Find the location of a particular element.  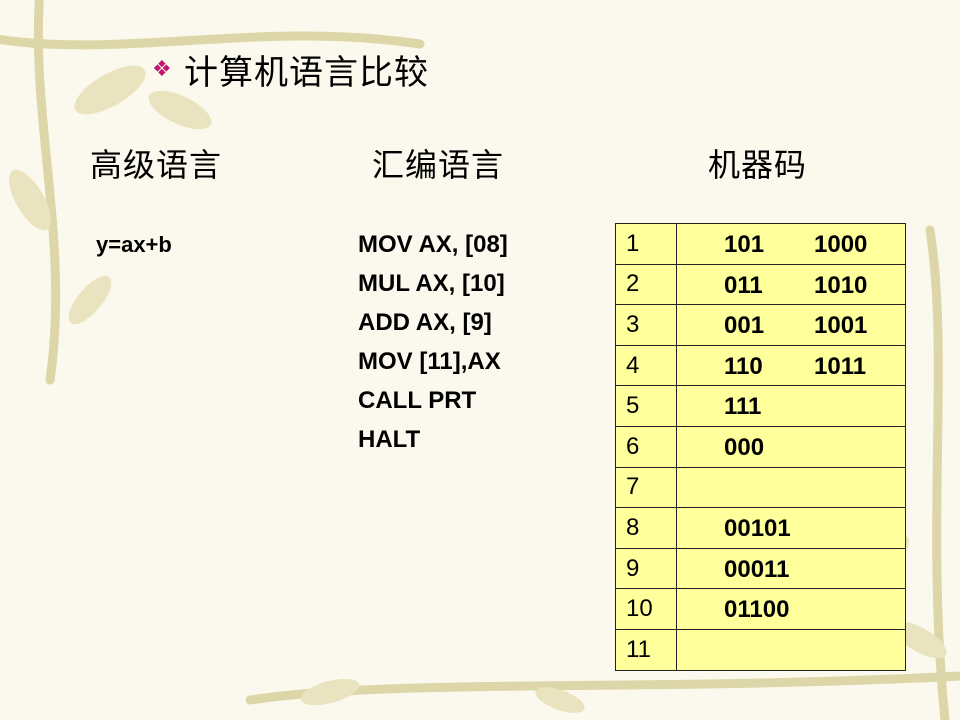

assembly-header: 汇编语言 is located at coordinates (438, 165).